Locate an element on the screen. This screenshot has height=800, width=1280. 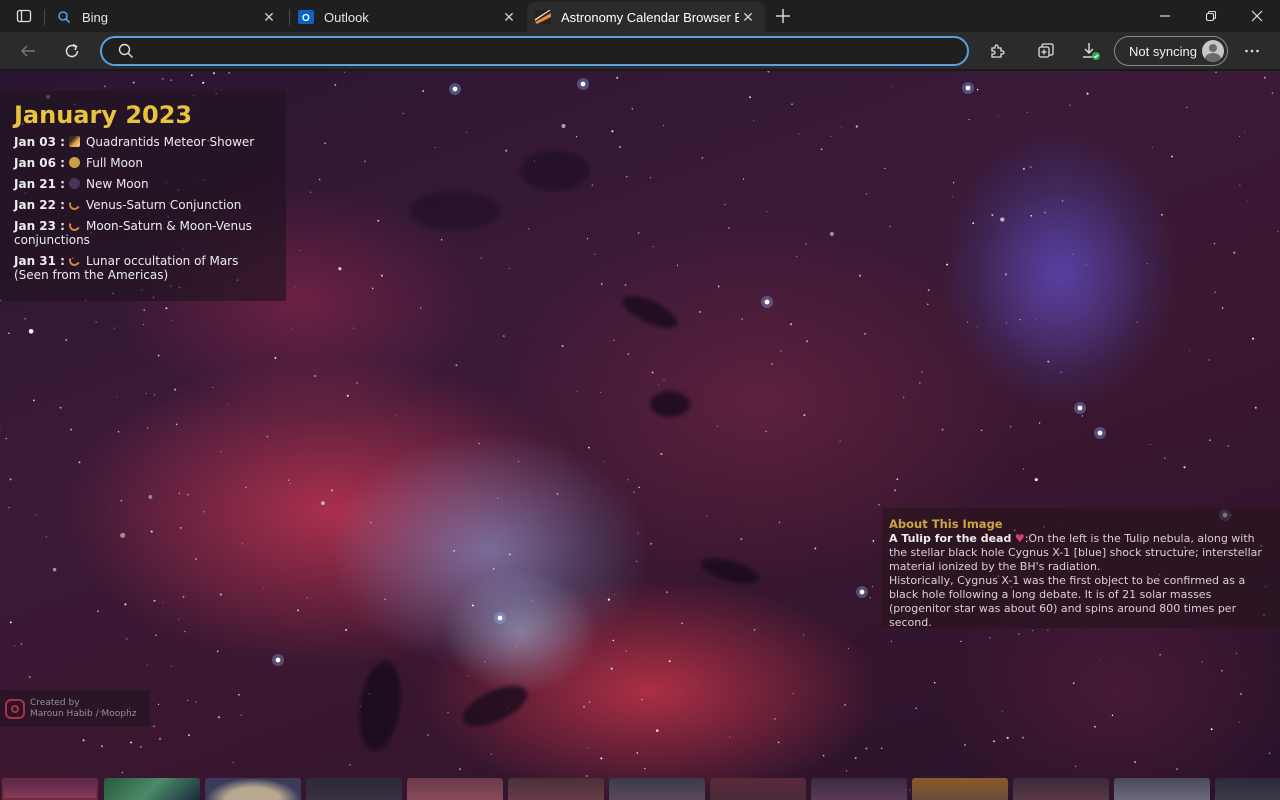
new-tab-button is located at coordinates (783, 16).